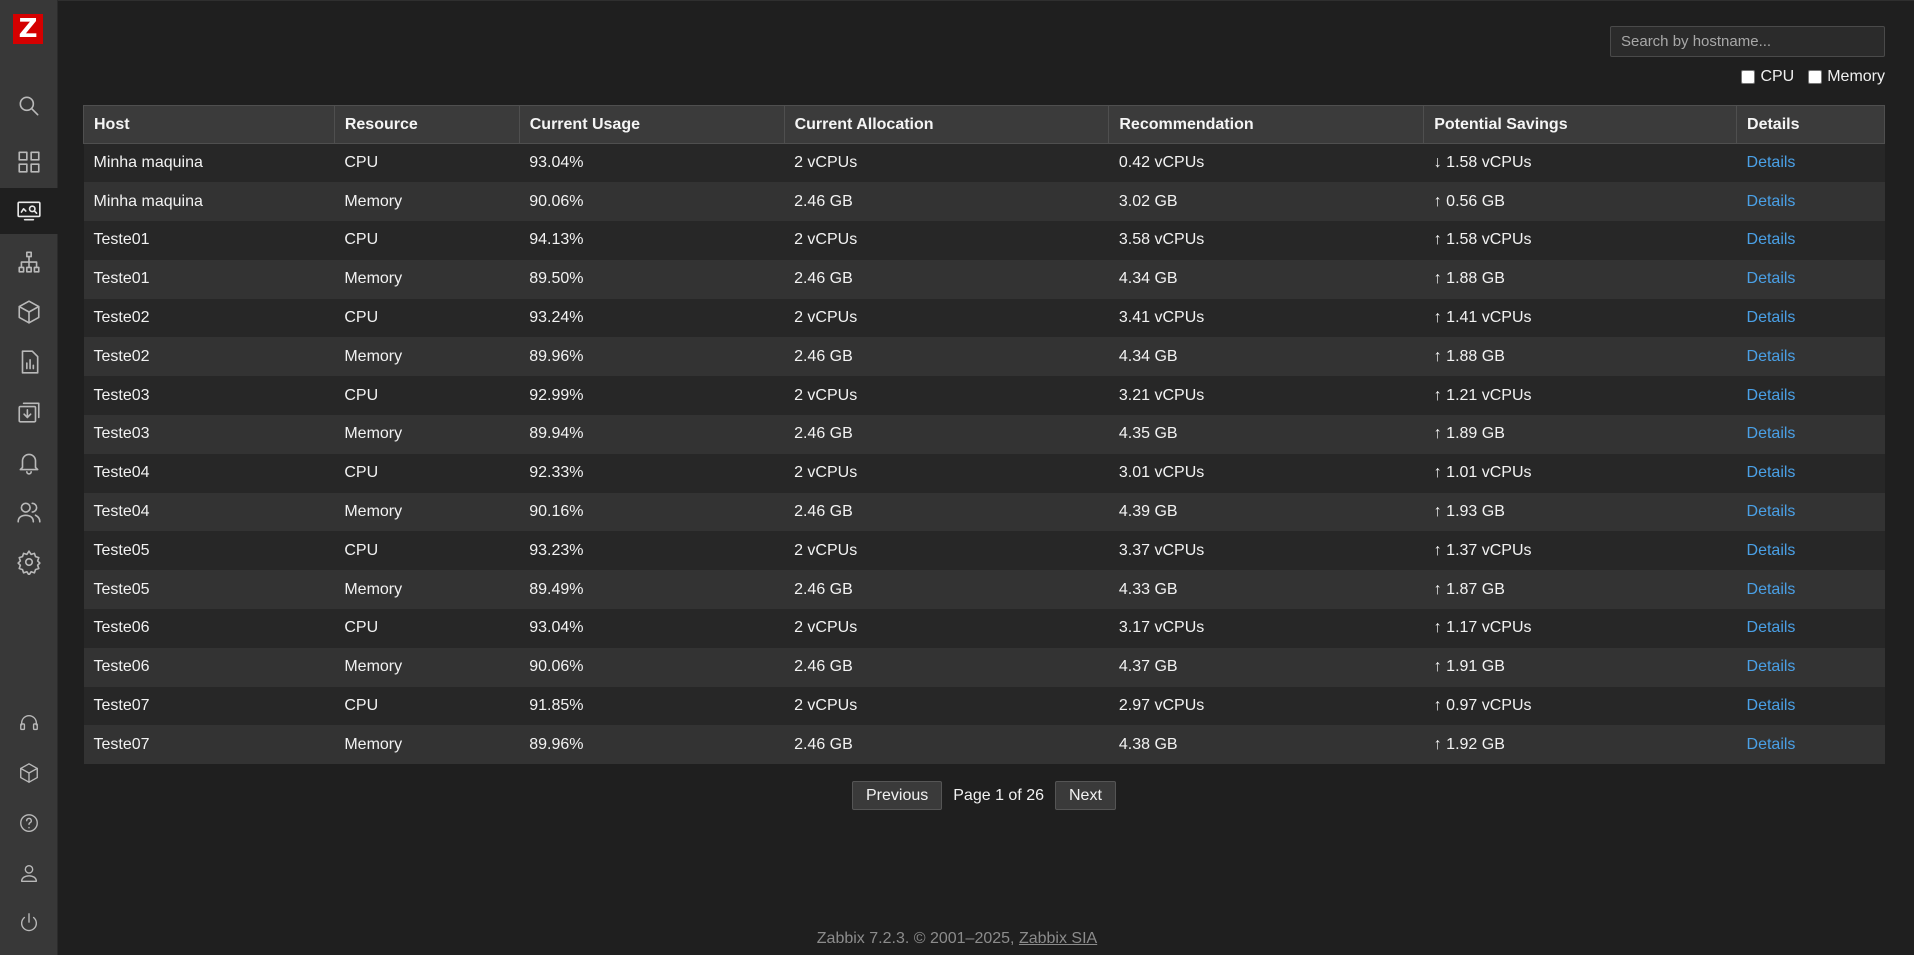  Describe the element at coordinates (426, 124) in the screenshot. I see `column-header-resource: Resource` at that location.